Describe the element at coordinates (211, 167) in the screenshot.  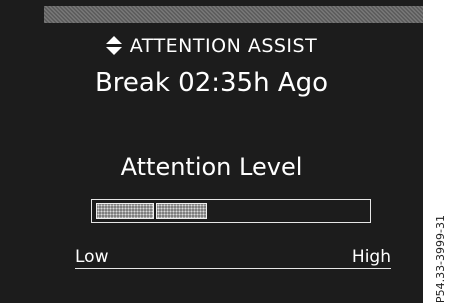
I see `attention-level-label: Attention Level` at that location.